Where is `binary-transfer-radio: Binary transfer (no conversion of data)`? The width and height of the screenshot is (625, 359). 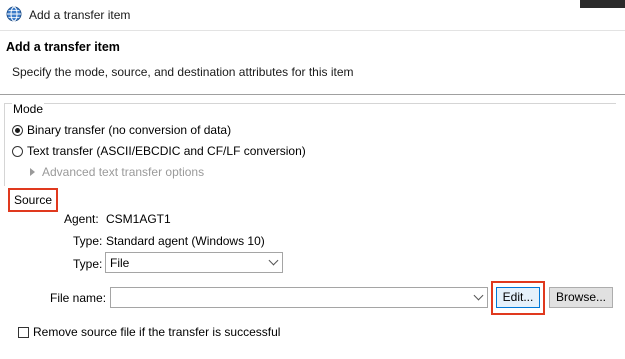
binary-transfer-radio: Binary transfer (no conversion of data) is located at coordinates (121, 130).